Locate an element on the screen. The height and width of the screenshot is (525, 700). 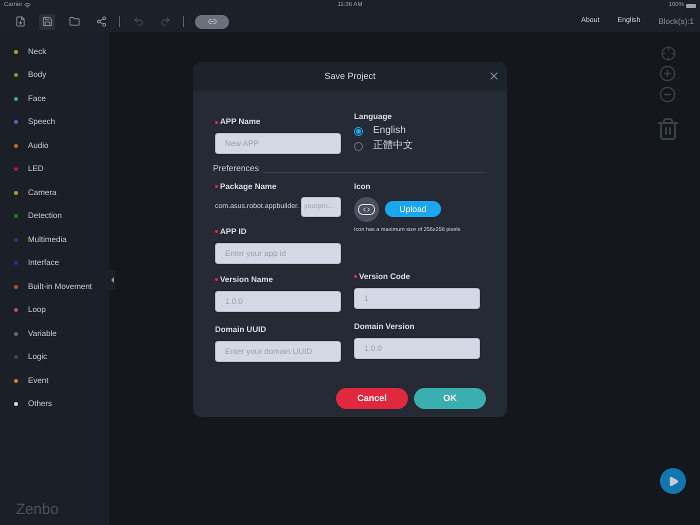
input-field: Enter your domain UUID is located at coordinates (278, 351).